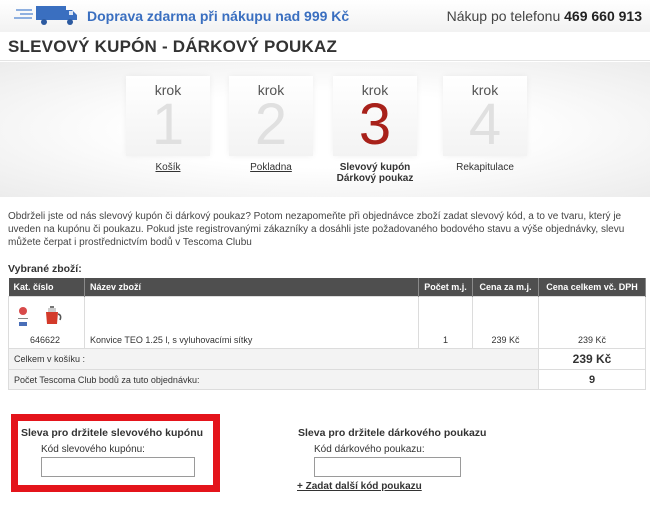 This screenshot has height=507, width=650. I want to click on gift-section-title: Sleva pro držitele dárkového poukazu, so click(392, 433).